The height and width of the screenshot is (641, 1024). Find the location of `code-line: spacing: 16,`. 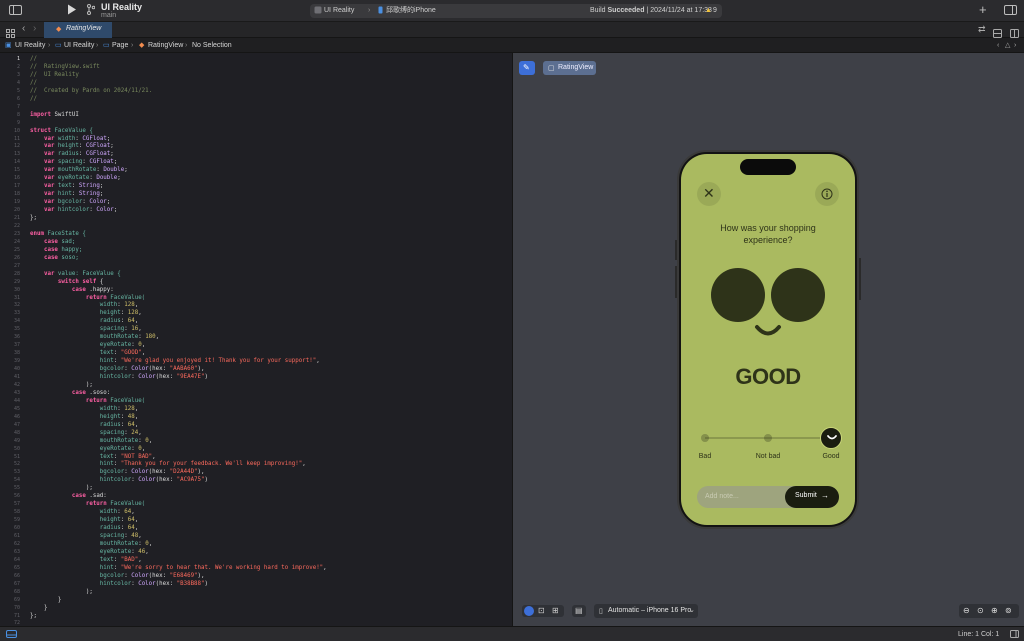

code-line: spacing: 16, is located at coordinates (86, 330).